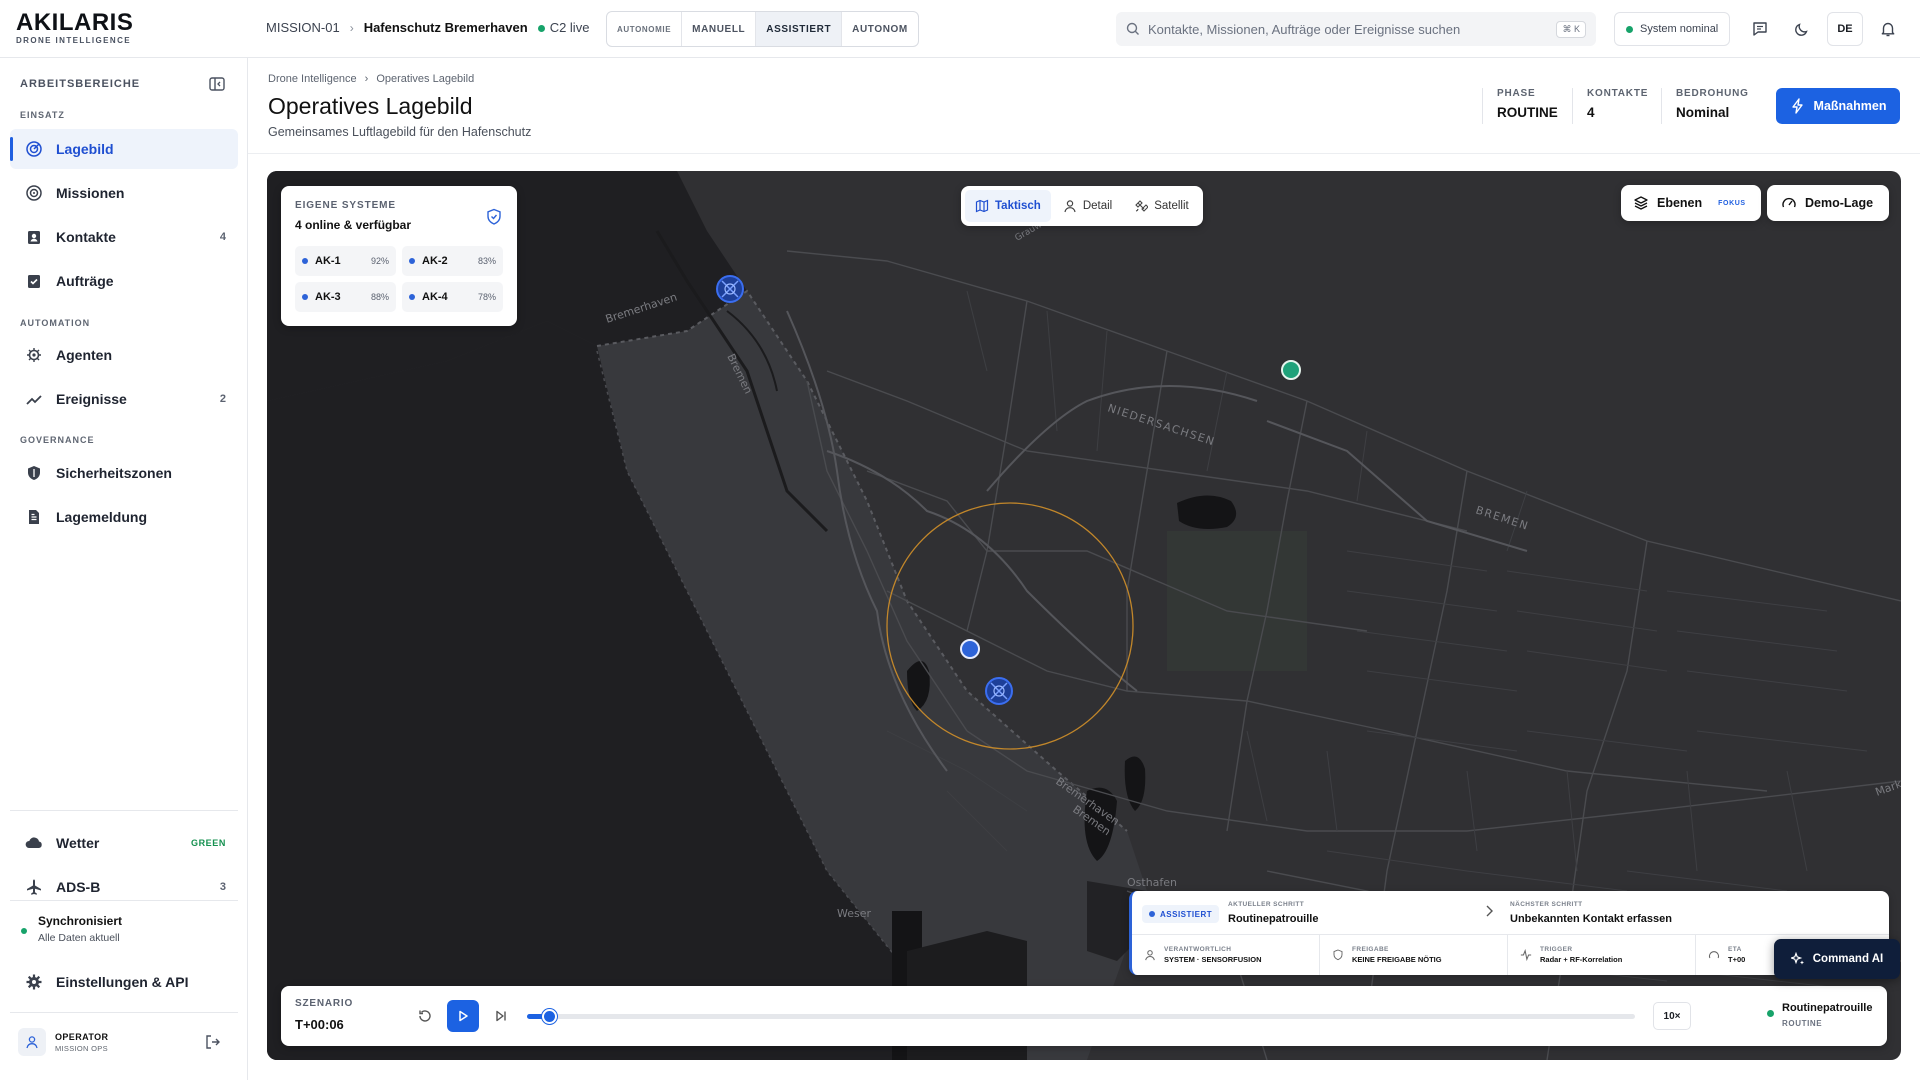 This screenshot has height=1080, width=1920. I want to click on mode-manuell: MANUELL, so click(719, 29).